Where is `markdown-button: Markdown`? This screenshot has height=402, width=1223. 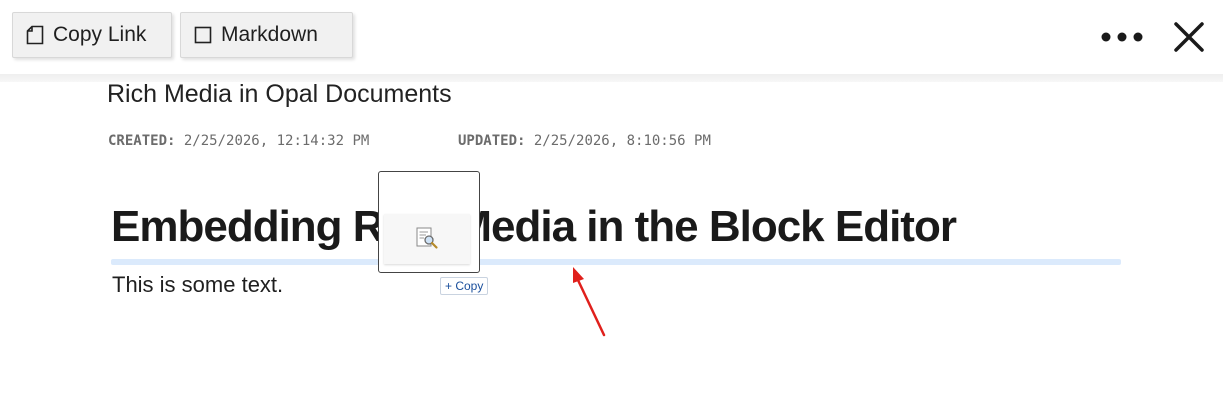
markdown-button: Markdown is located at coordinates (266, 35).